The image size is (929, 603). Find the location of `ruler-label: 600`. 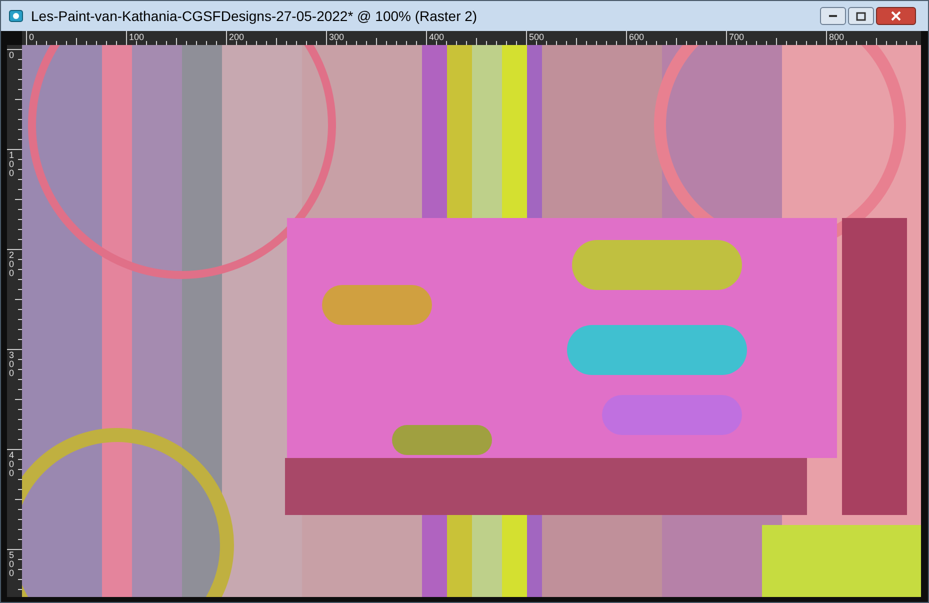

ruler-label: 600 is located at coordinates (636, 37).